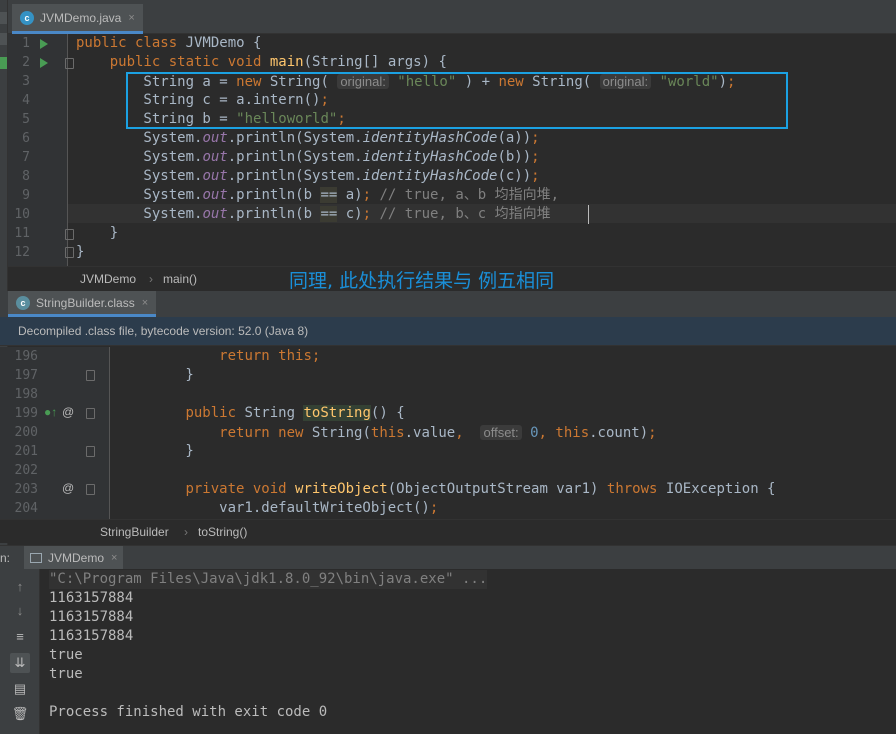  Describe the element at coordinates (26, 432) in the screenshot. I see `line-number: 200` at that location.